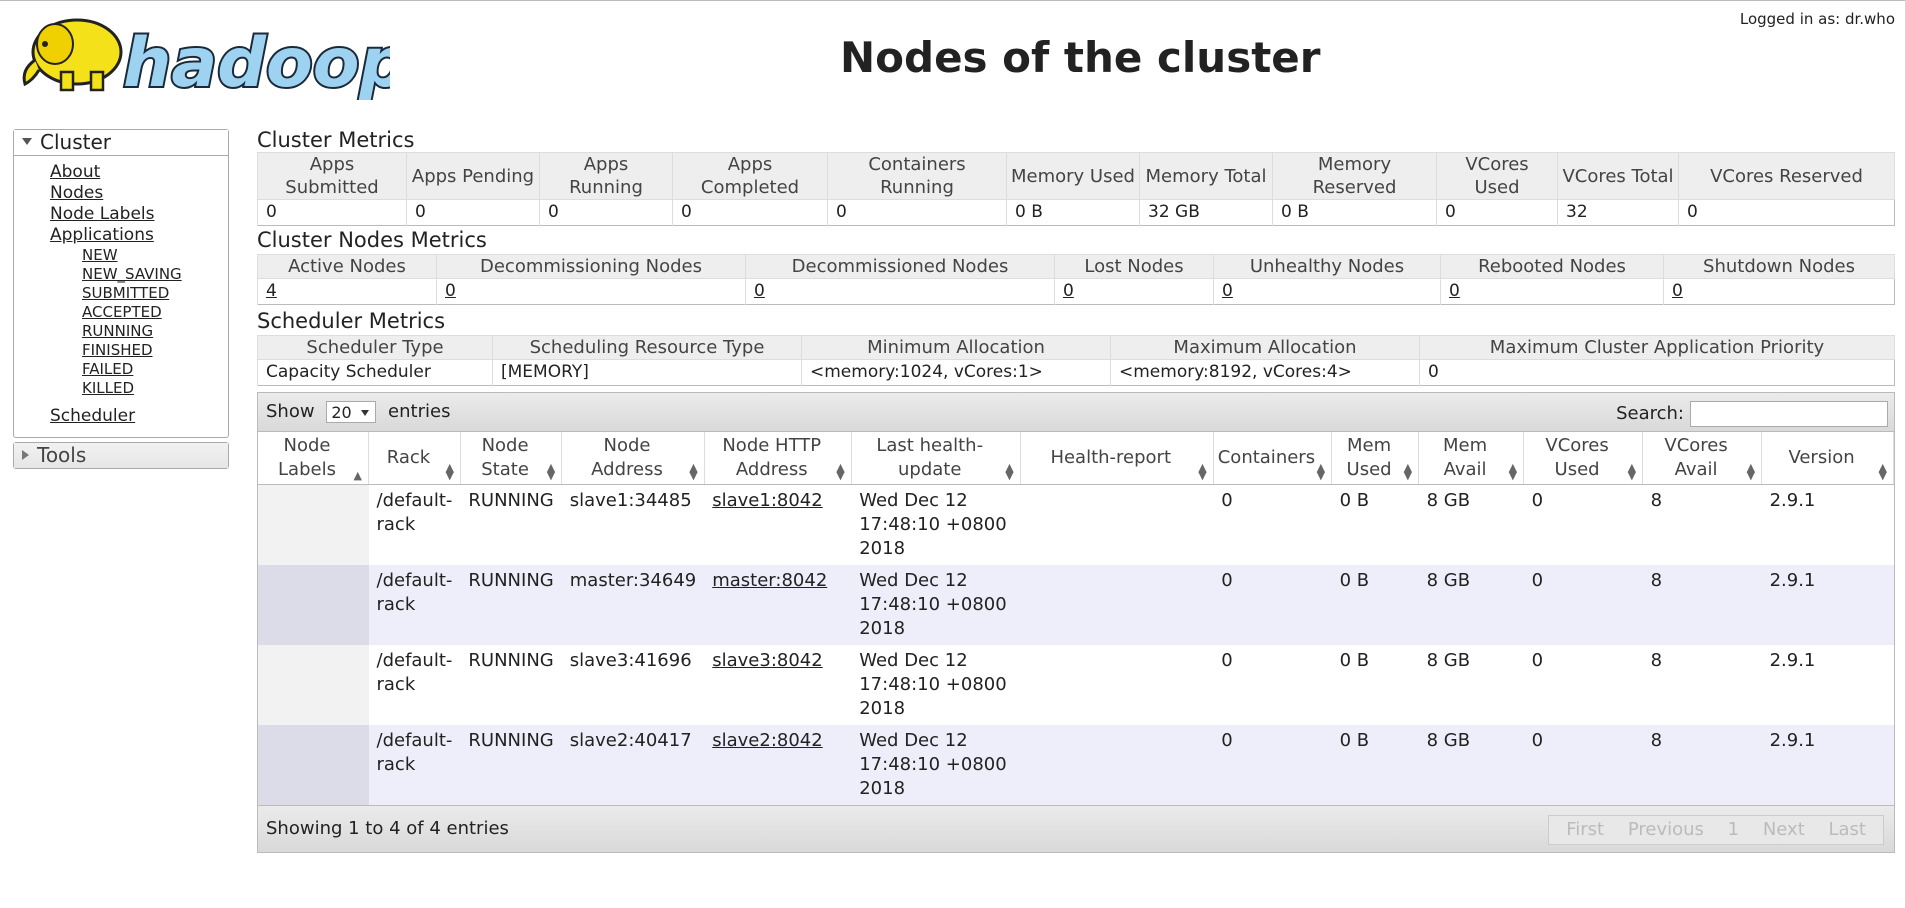  I want to click on top-border, so click(952, 0).